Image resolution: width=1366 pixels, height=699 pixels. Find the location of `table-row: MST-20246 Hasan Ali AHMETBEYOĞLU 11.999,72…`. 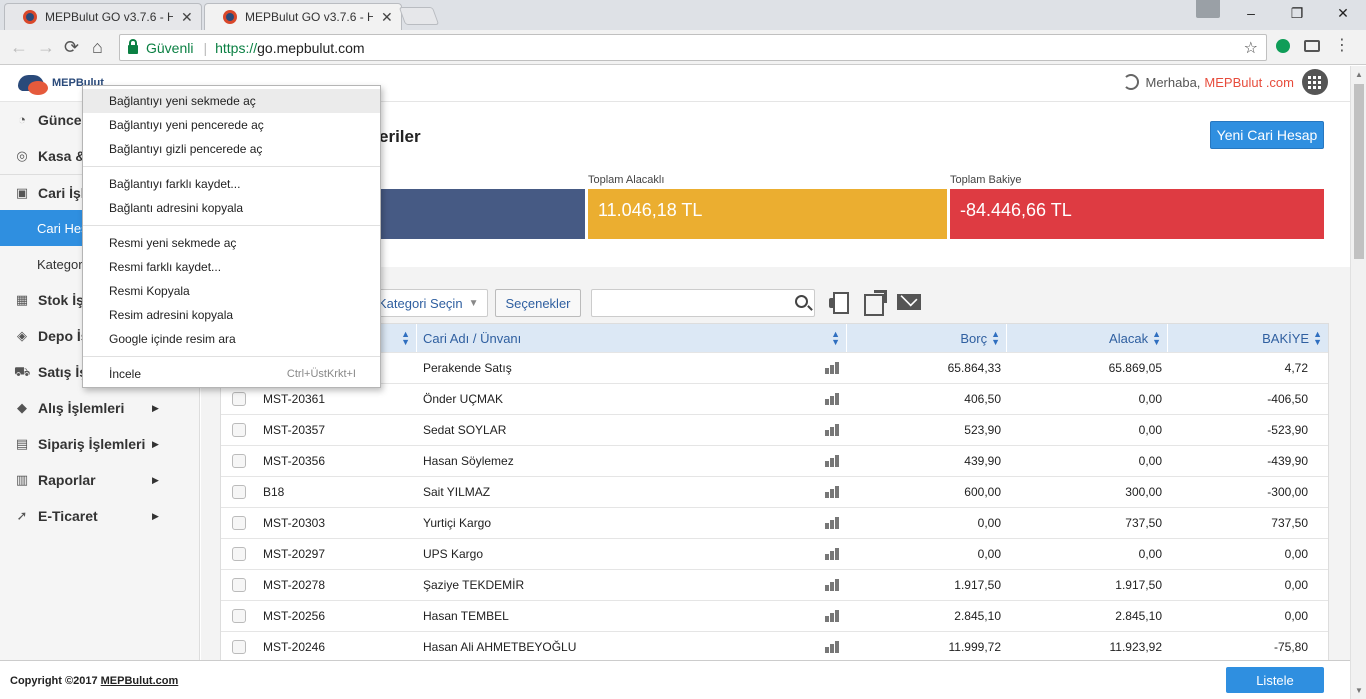

table-row: MST-20246 Hasan Ali AHMETBEYOĞLU 11.999,72… is located at coordinates (774, 645).